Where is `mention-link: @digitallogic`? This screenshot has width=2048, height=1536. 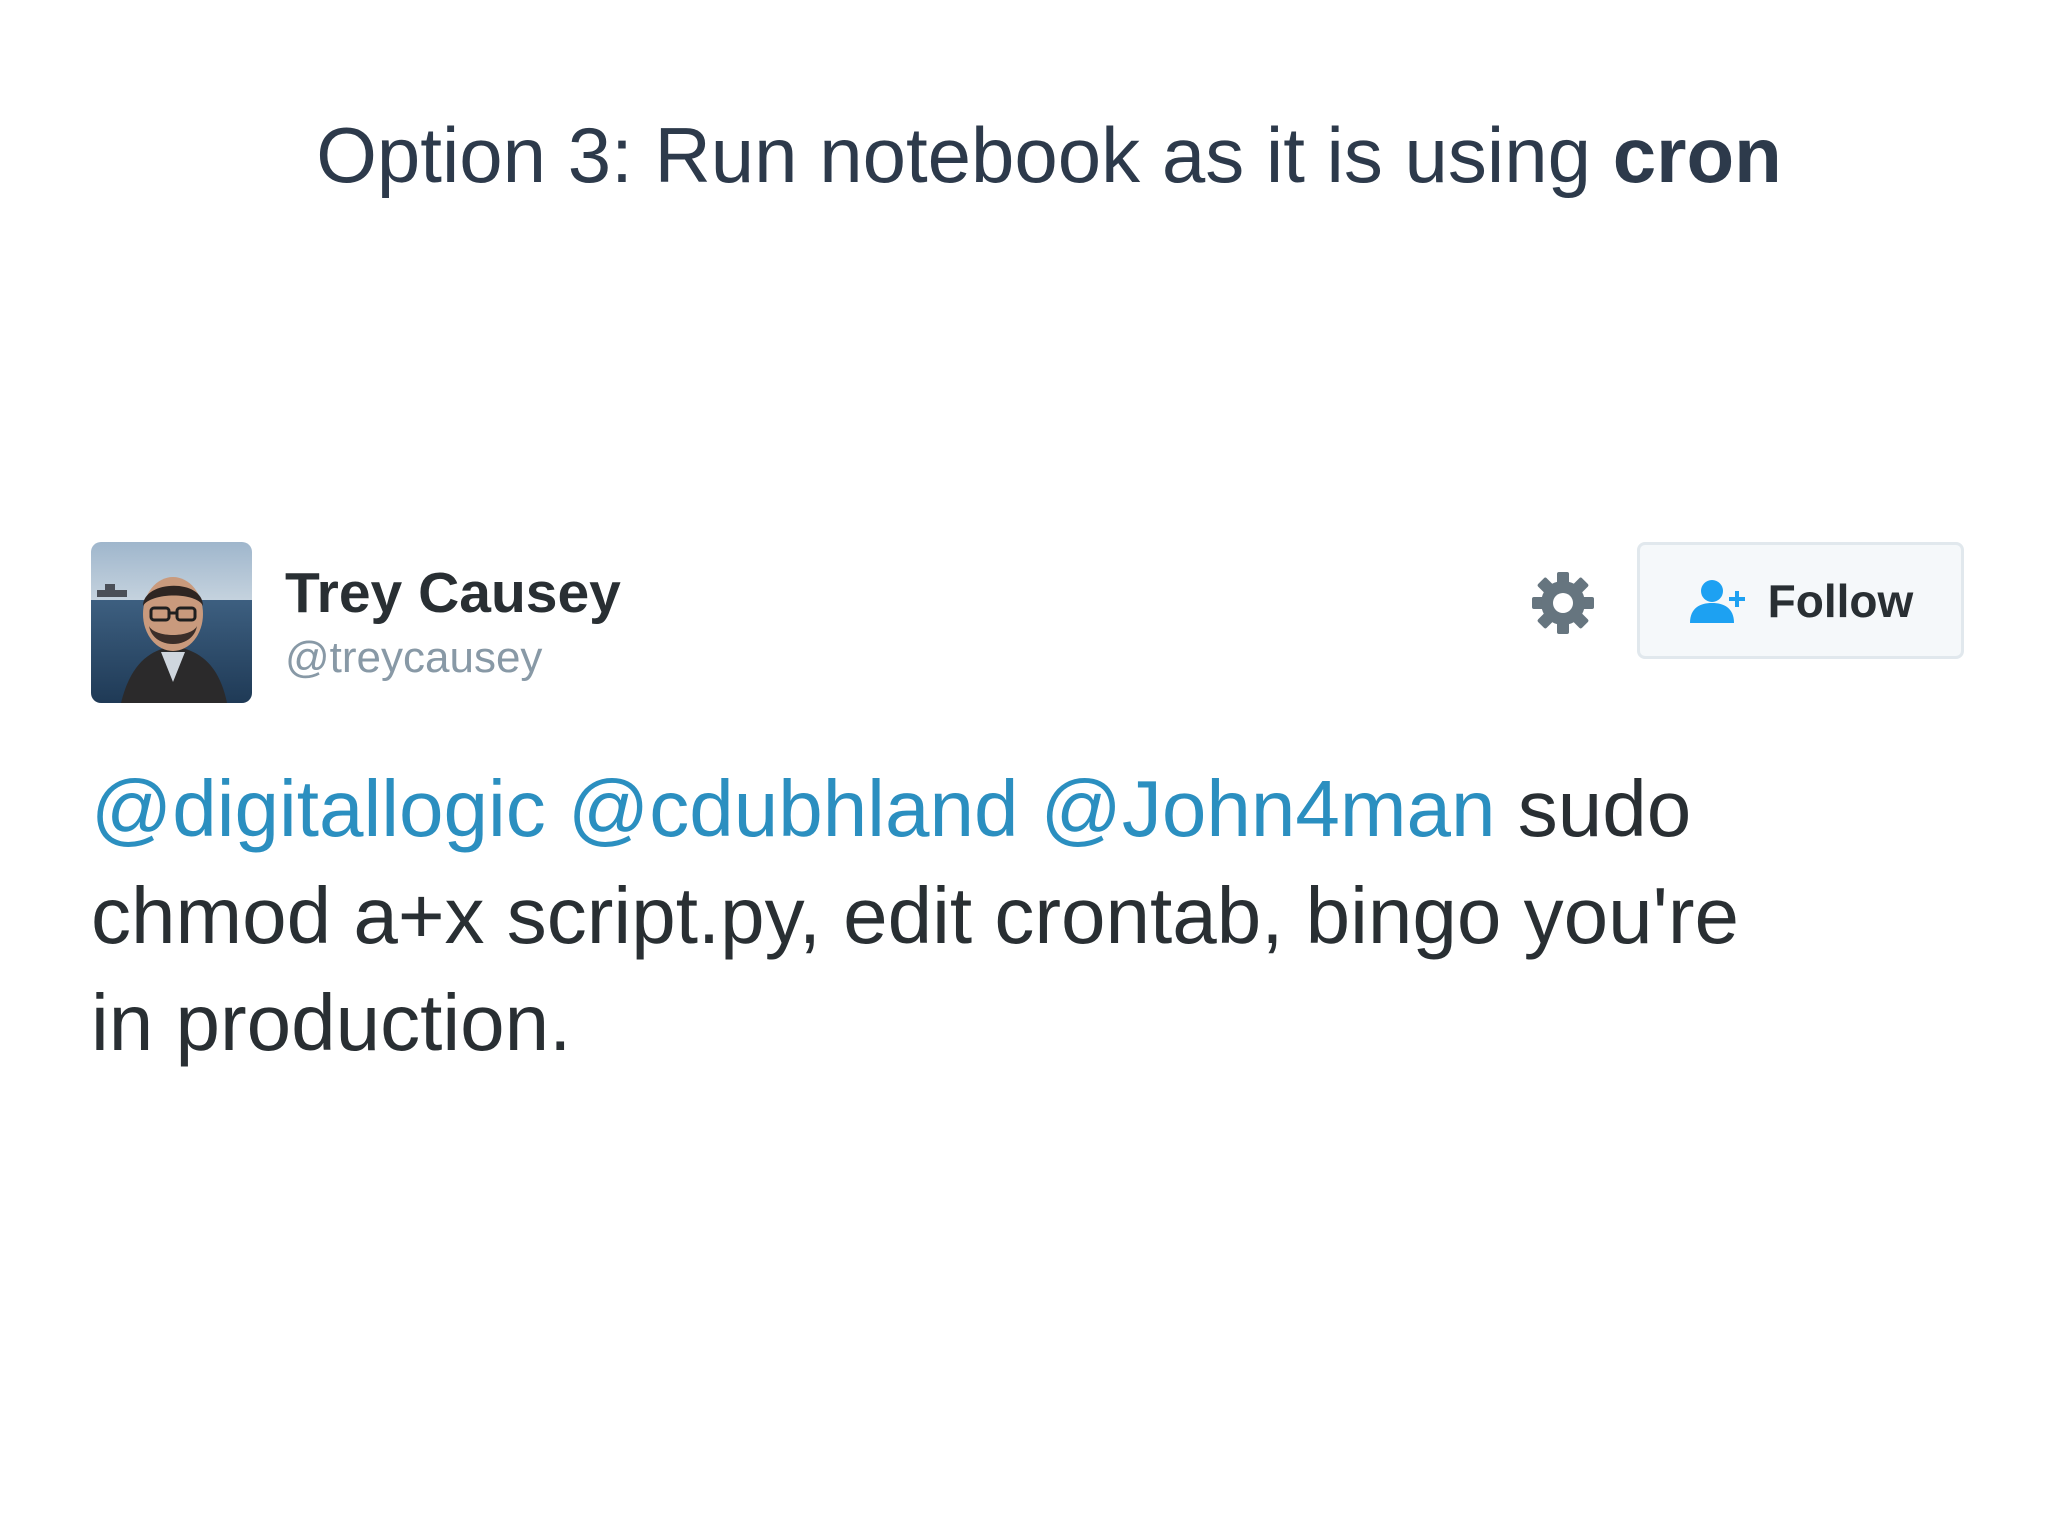
mention-link: @digitallogic is located at coordinates (318, 808).